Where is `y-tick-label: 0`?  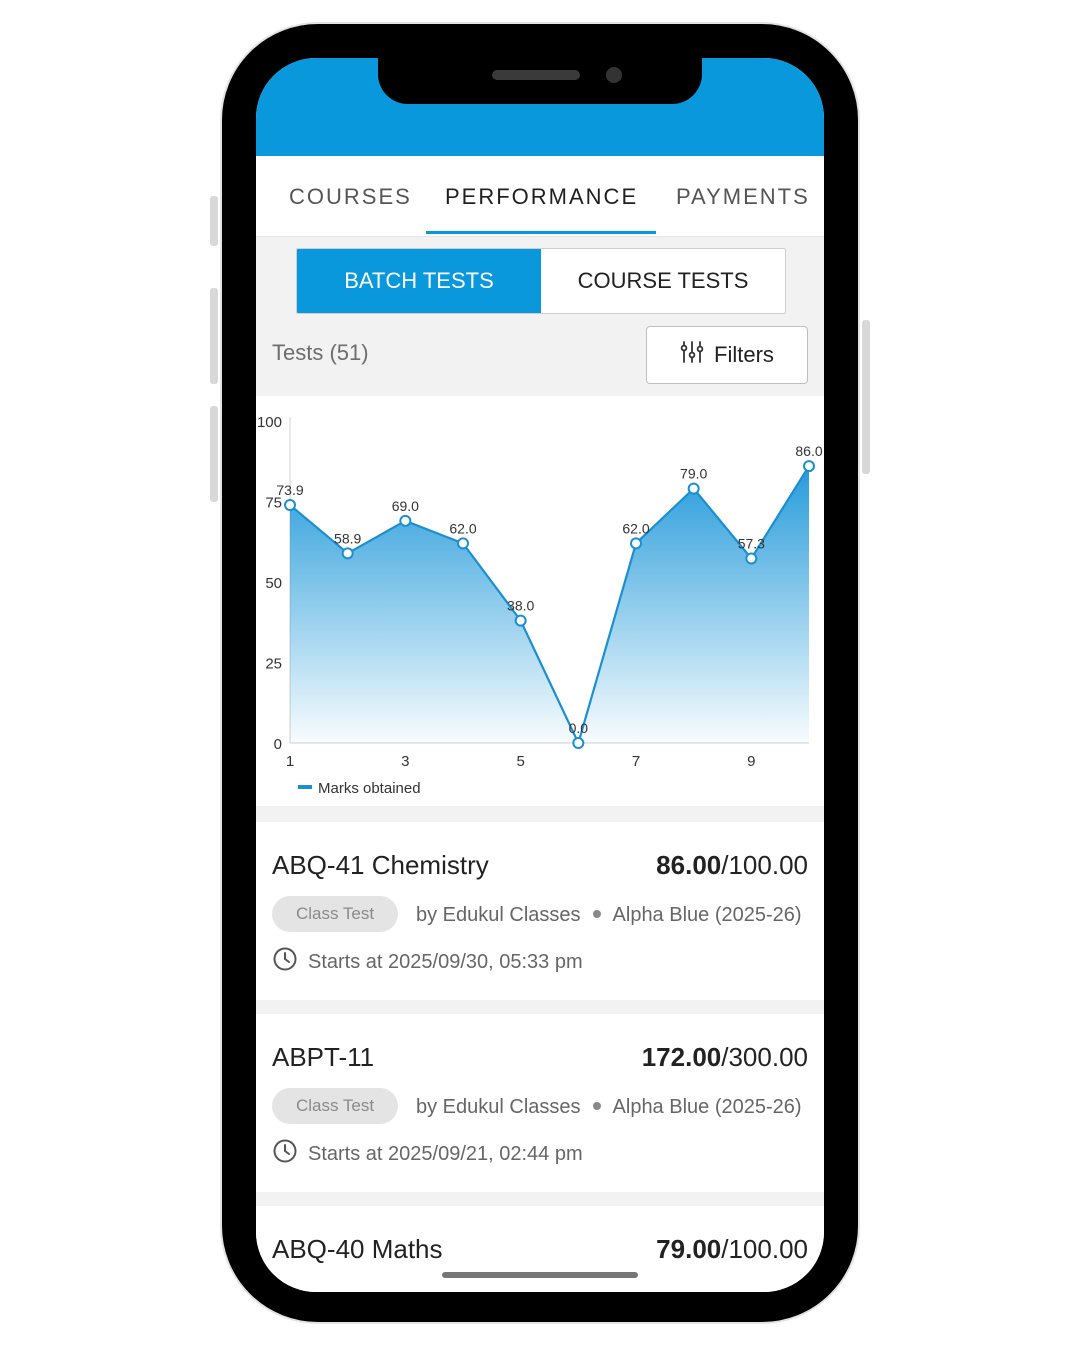 y-tick-label: 0 is located at coordinates (278, 744).